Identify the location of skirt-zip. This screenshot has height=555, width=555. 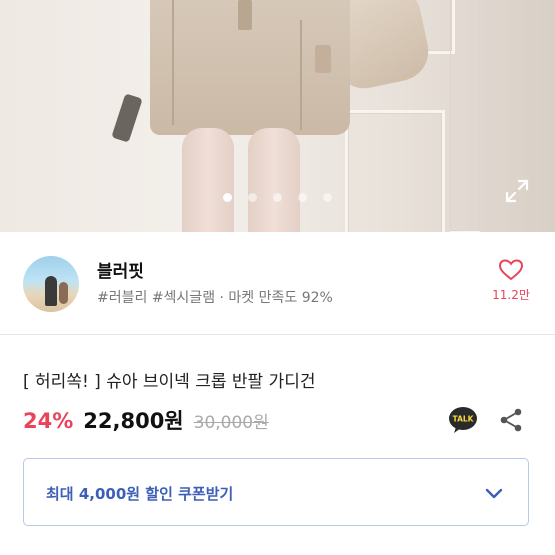
(245, 15).